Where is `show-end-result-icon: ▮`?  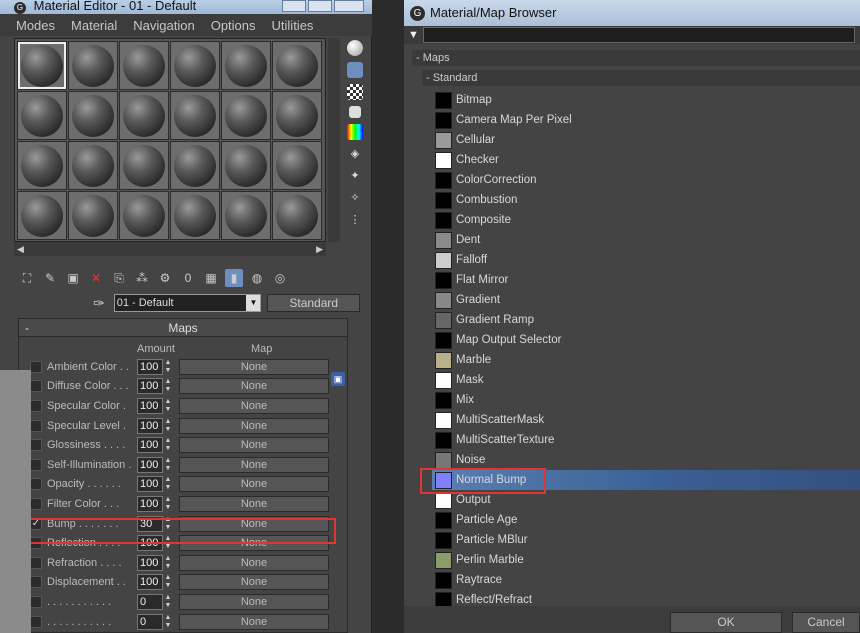 show-end-result-icon: ▮ is located at coordinates (234, 278).